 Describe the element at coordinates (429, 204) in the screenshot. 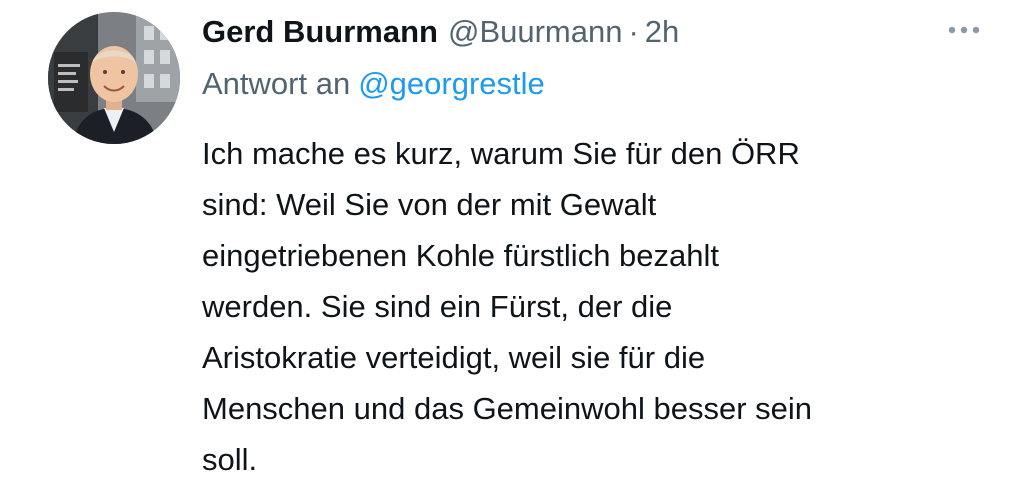

I see `tweet-text-line: sind: Weil Sie von der mit Gewalt` at that location.